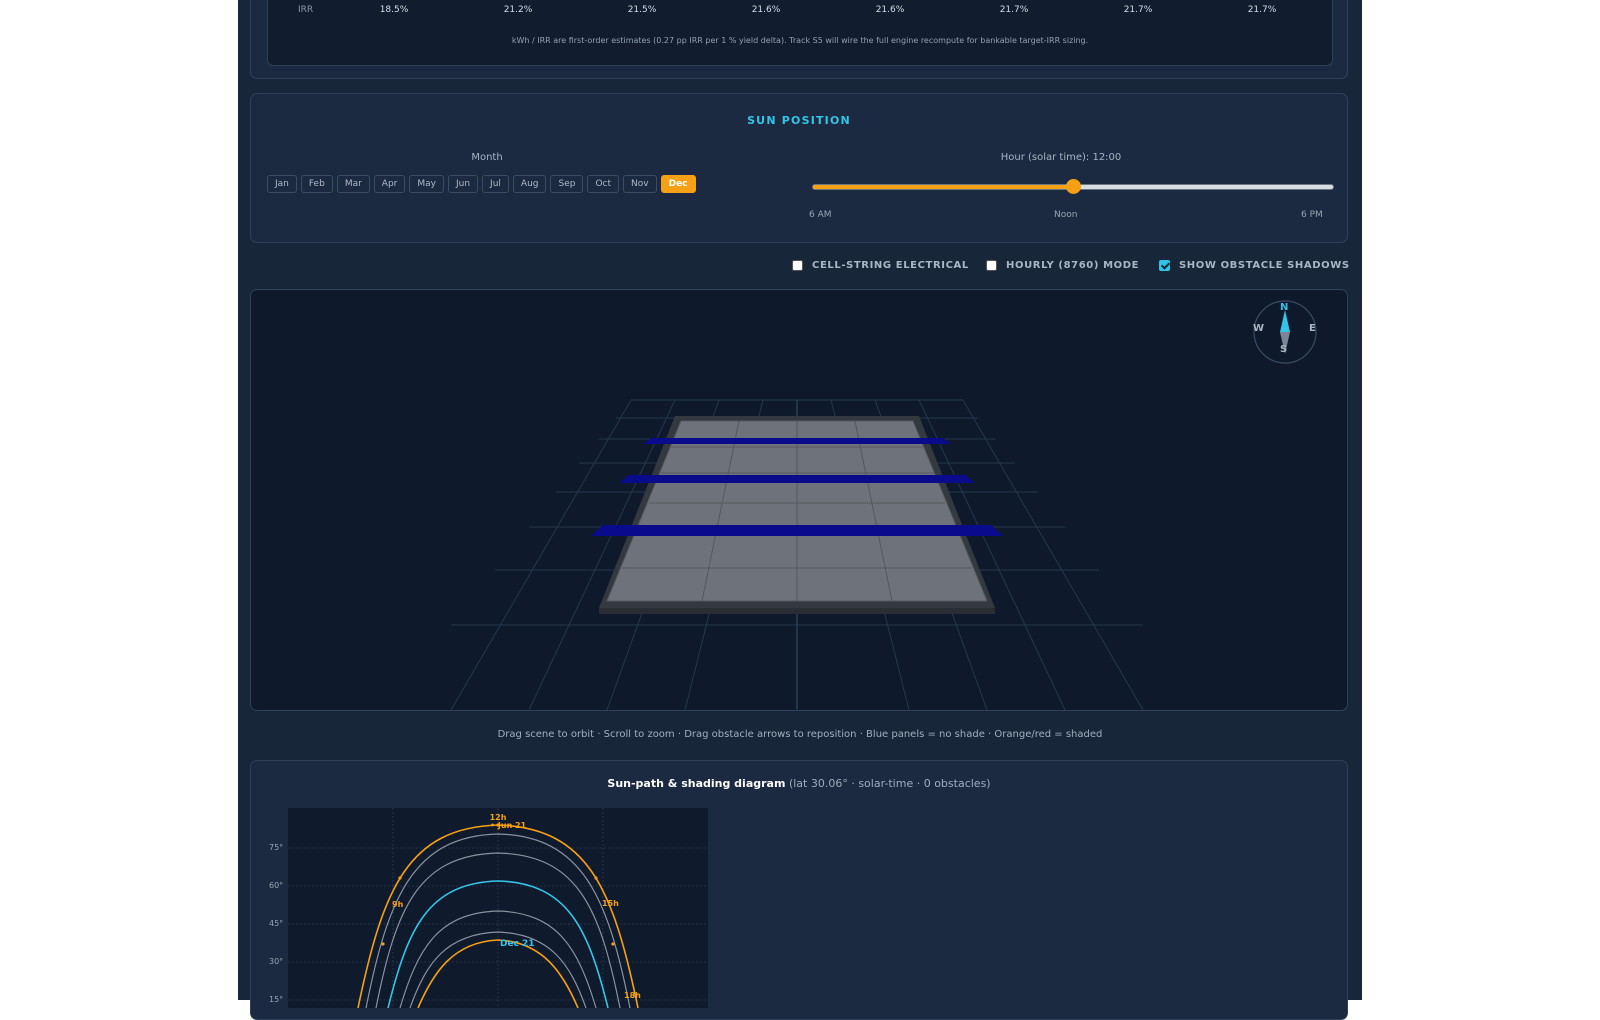 This screenshot has width=1600, height=1020. Describe the element at coordinates (276, 885) in the screenshot. I see `y-tick: 60°` at that location.